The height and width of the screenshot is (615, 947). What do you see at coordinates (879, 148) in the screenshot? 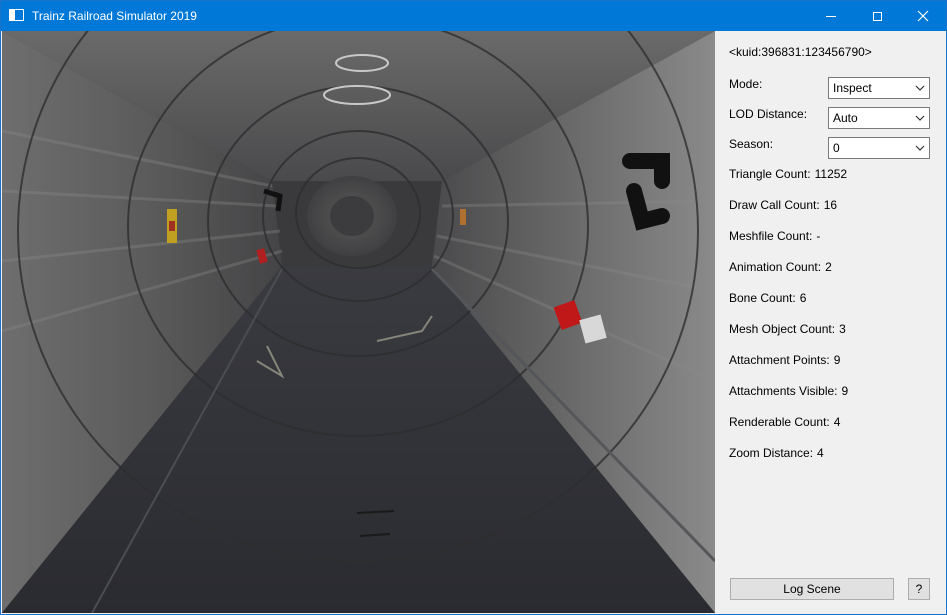
I see `season-select: 0` at bounding box center [879, 148].